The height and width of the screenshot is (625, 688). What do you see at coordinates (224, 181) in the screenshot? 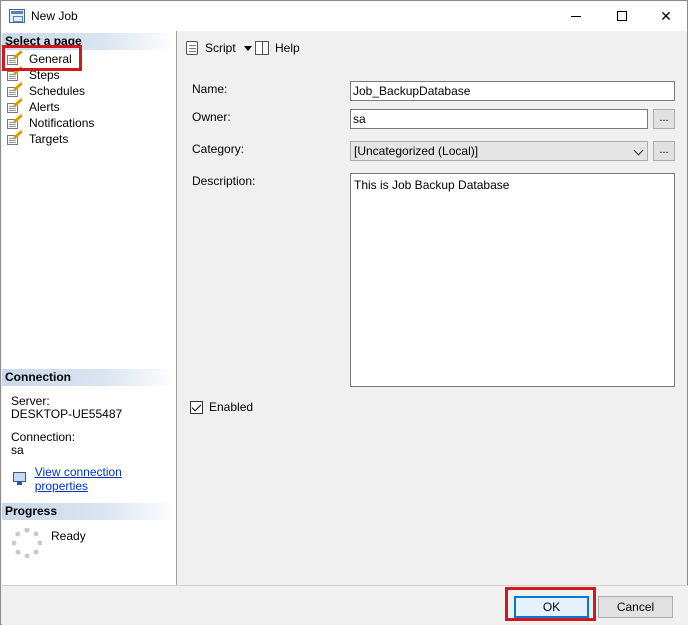
I see `description-label: Description:` at bounding box center [224, 181].